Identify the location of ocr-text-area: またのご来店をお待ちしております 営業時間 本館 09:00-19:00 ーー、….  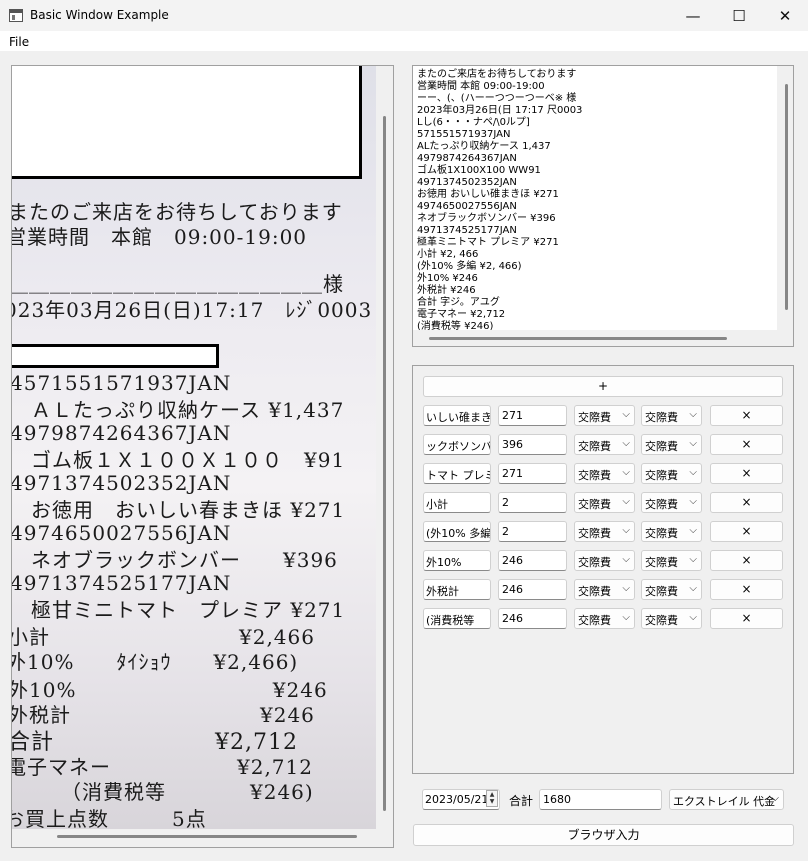
(595, 198).